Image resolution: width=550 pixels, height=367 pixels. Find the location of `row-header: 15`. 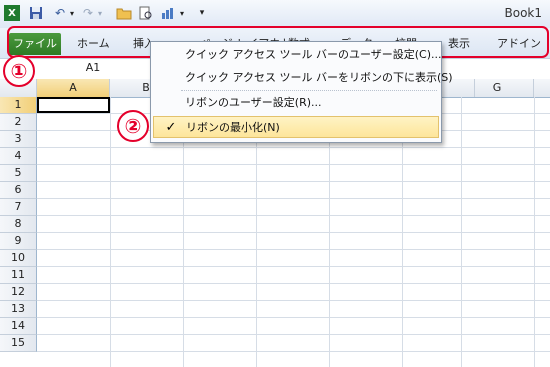

row-header: 15 is located at coordinates (18, 343).